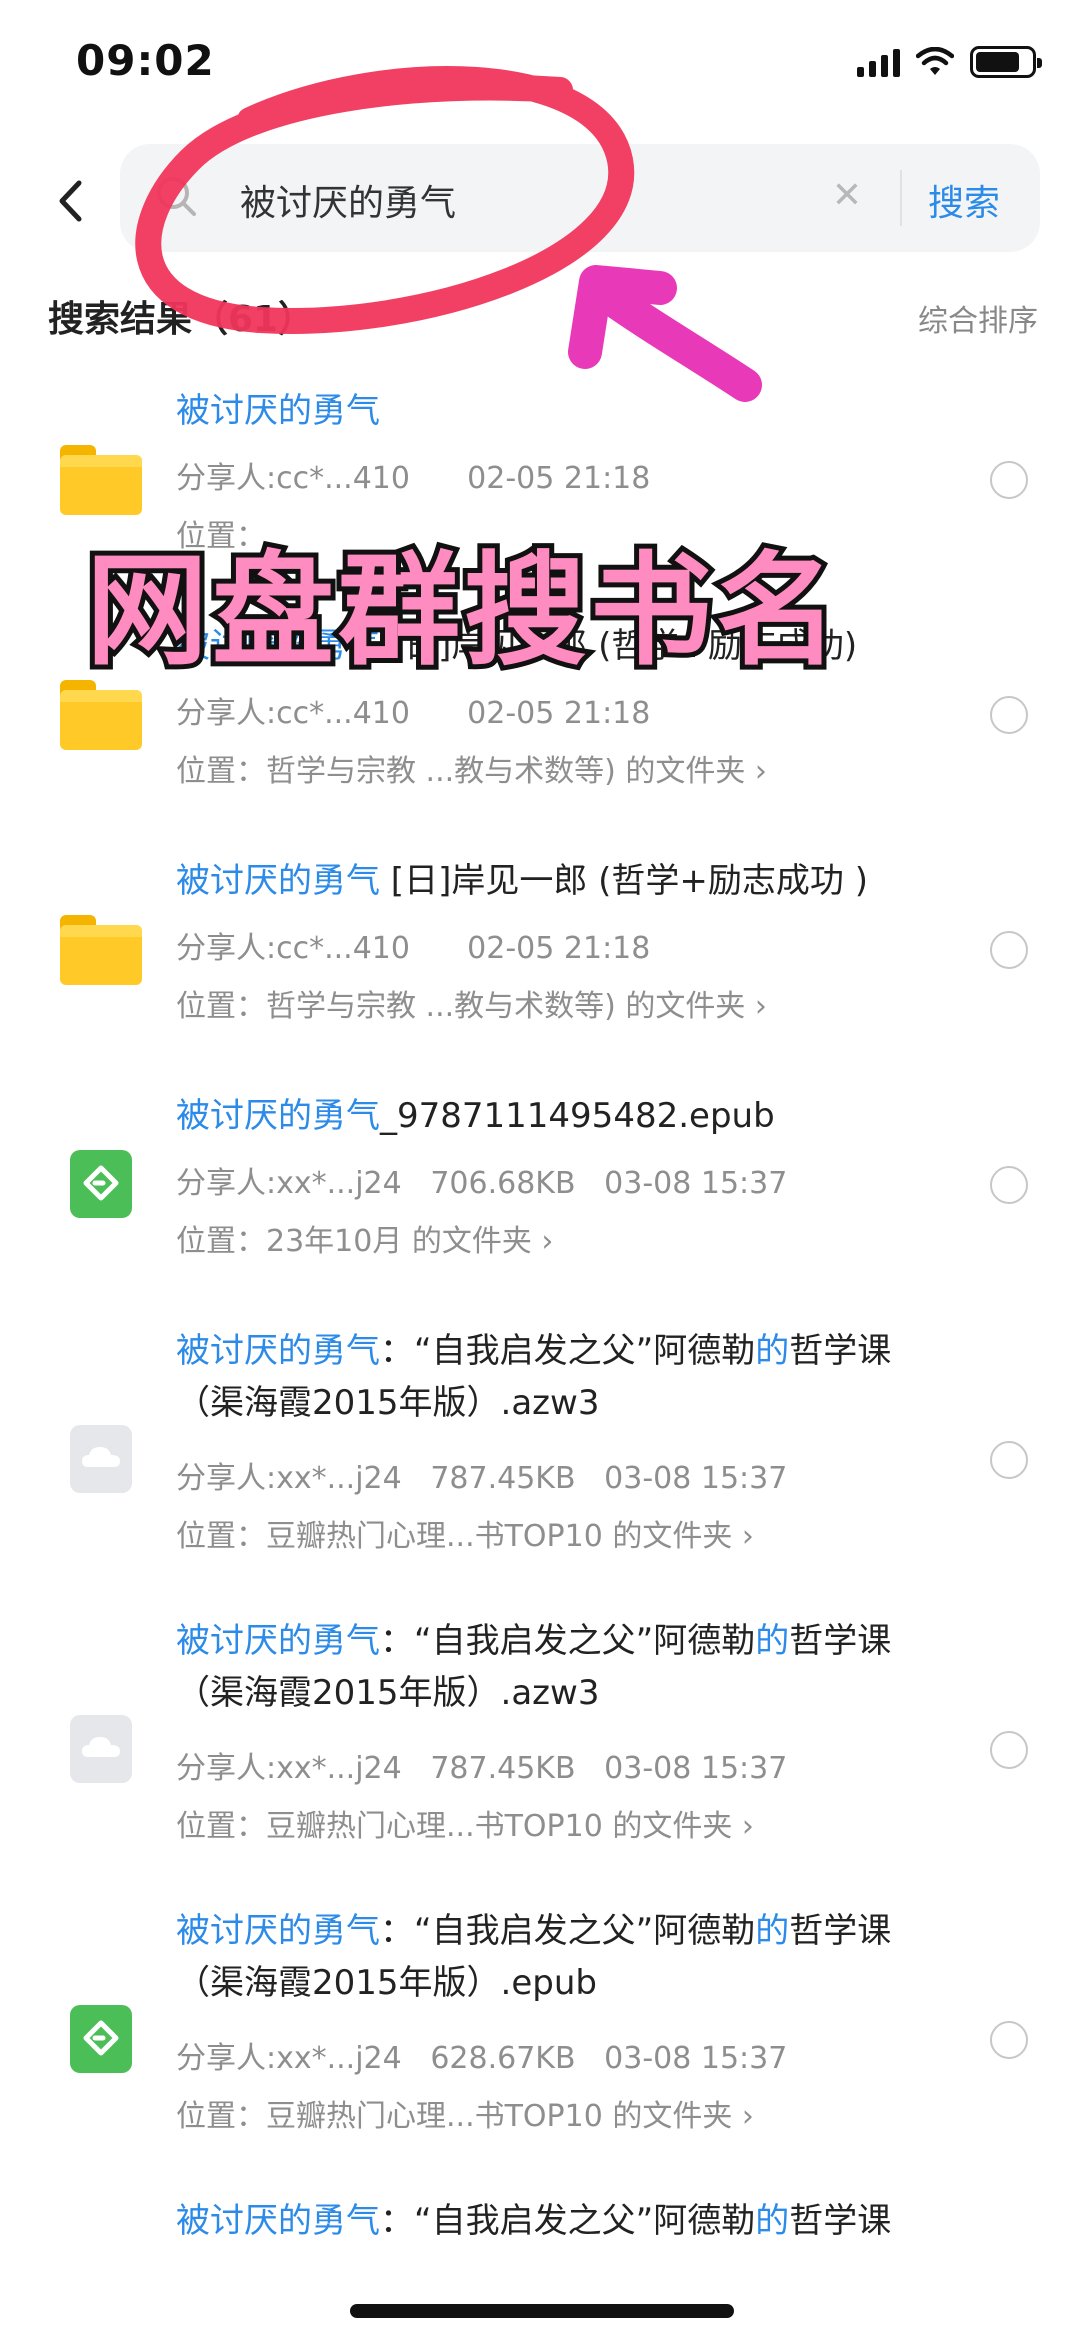 The height and width of the screenshot is (2340, 1080). I want to click on cellular-signal-icon, so click(878, 62).